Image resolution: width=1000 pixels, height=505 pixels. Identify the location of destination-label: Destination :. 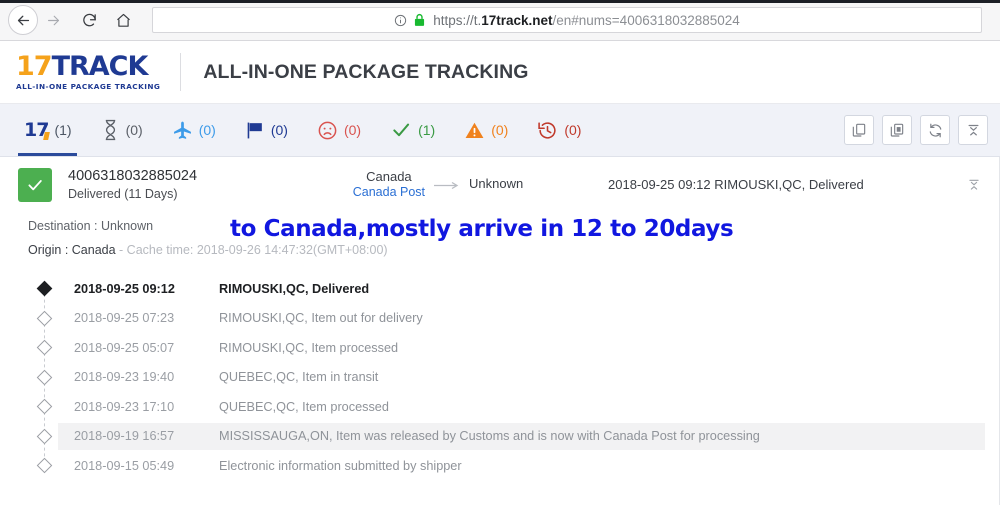
(64, 226).